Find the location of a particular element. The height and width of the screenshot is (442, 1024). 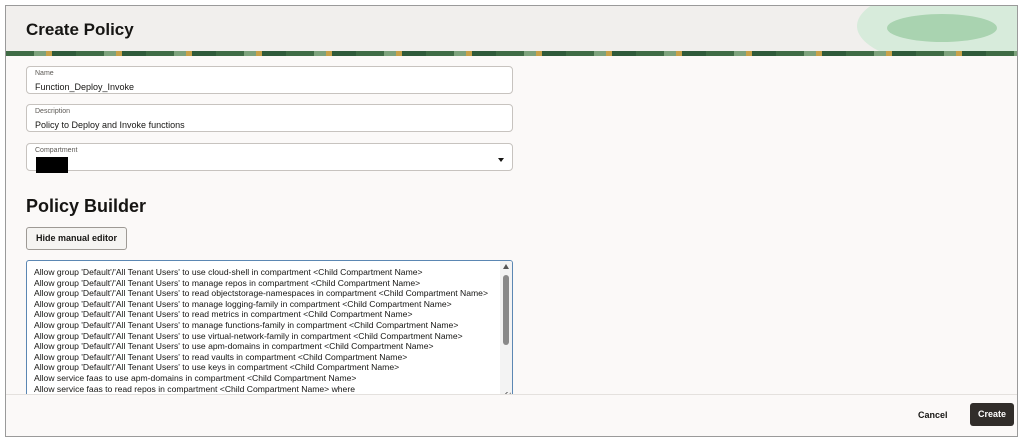

description-field-value: Policy to Deploy and Invoke functions is located at coordinates (110, 125).